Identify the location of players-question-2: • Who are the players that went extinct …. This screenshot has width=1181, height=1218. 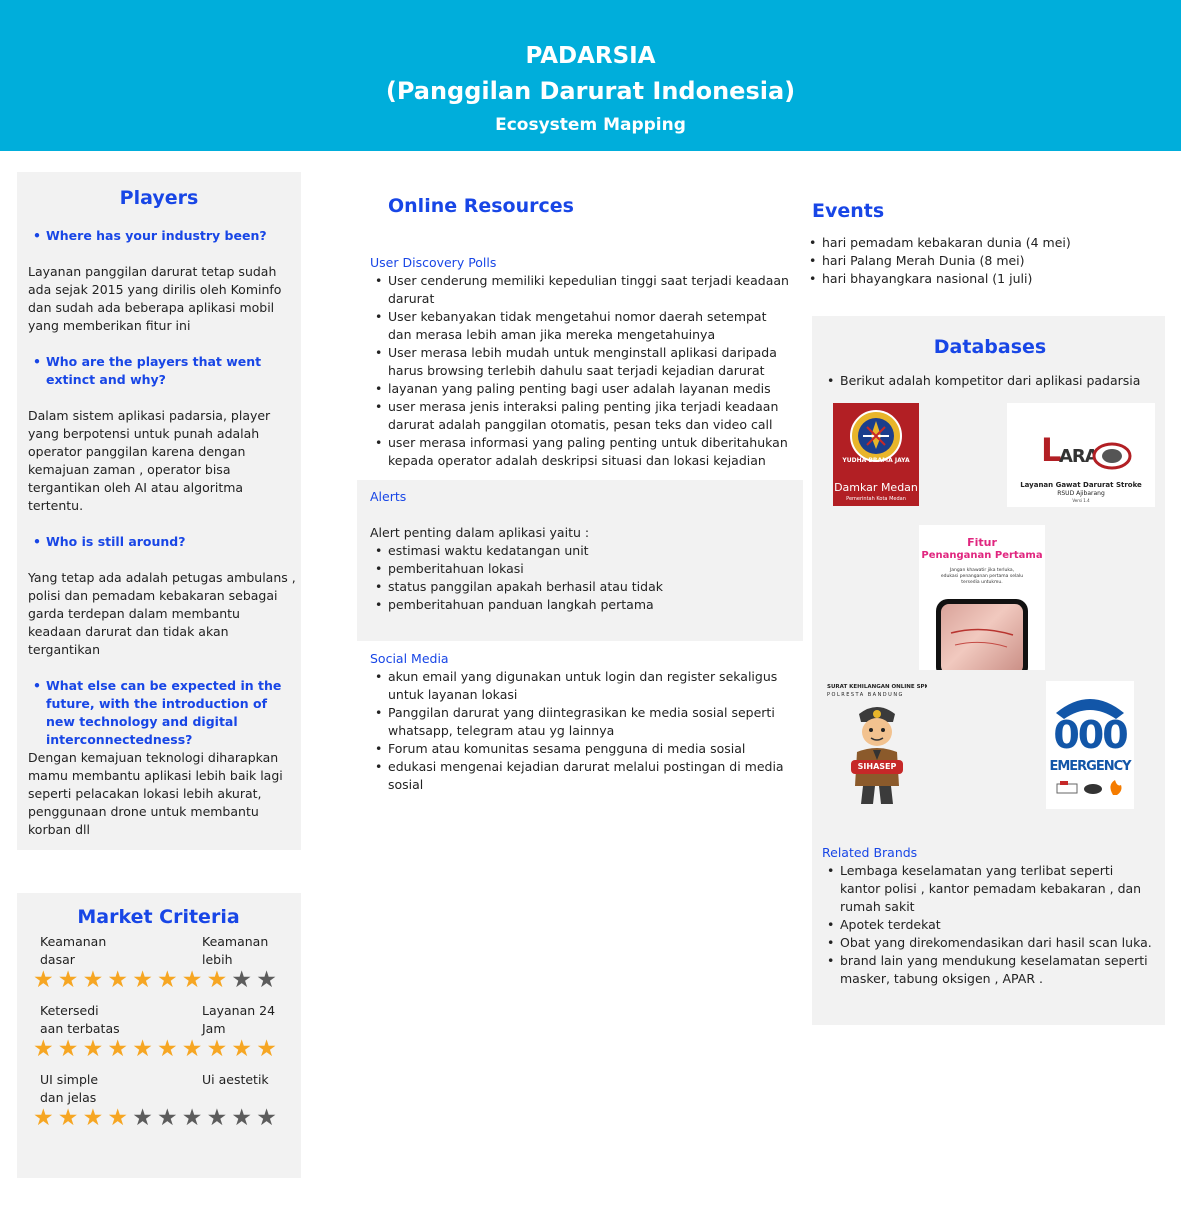
(147, 370).